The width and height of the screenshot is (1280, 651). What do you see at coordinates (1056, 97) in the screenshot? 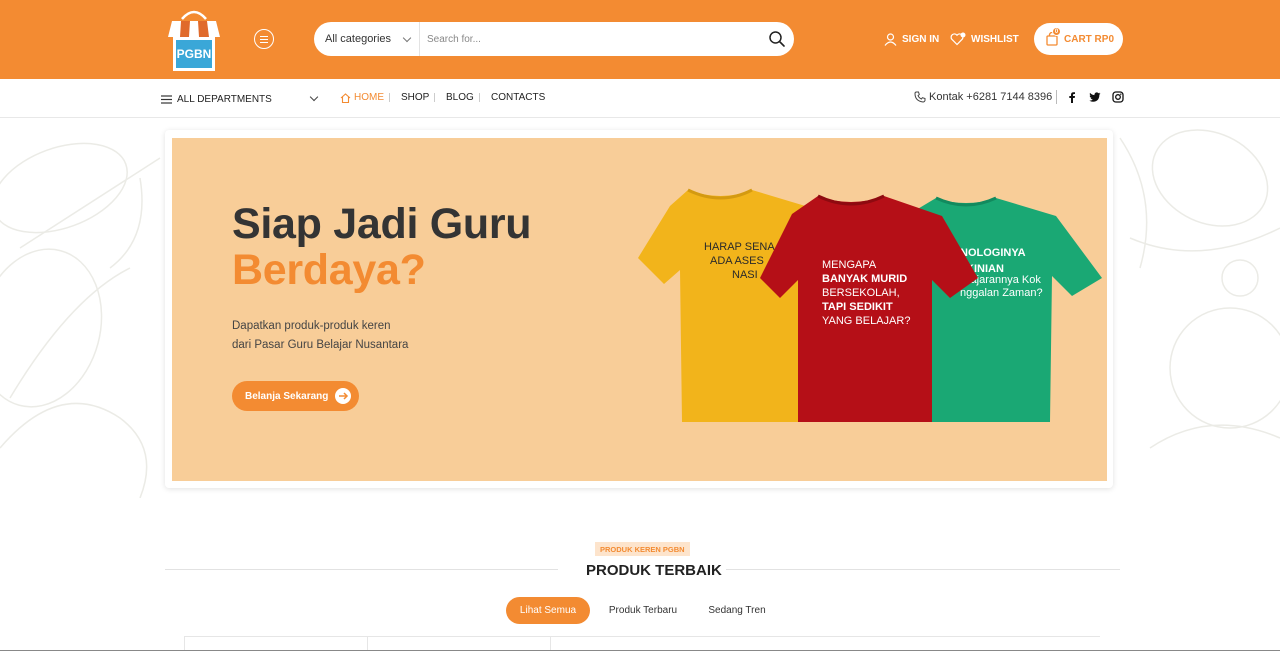
I see `social-divider` at bounding box center [1056, 97].